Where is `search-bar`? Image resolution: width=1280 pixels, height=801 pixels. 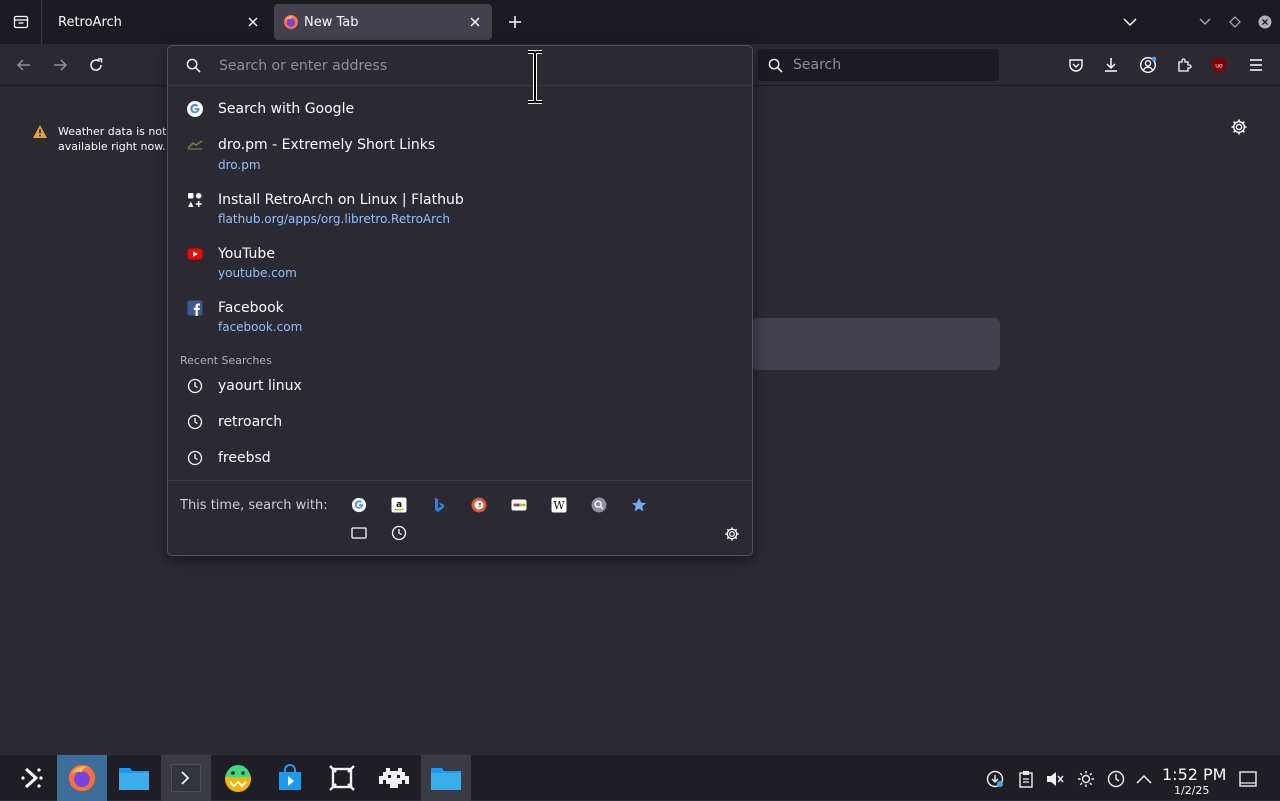
search-bar is located at coordinates (878, 65).